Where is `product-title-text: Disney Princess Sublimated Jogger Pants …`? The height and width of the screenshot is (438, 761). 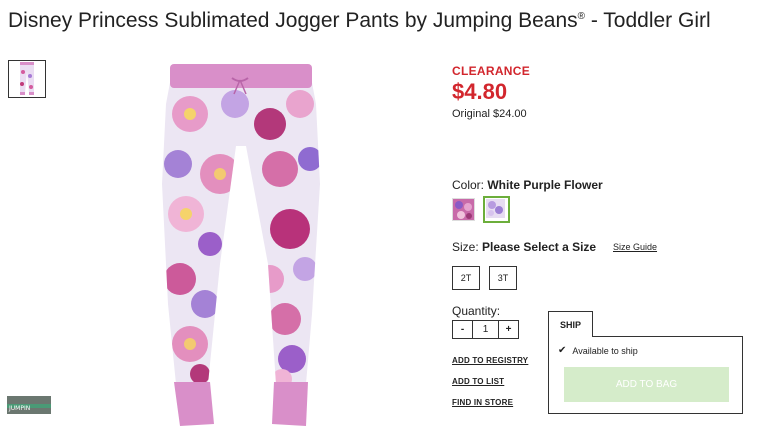
product-title-text: Disney Princess Sublimated Jogger Pants … is located at coordinates (293, 20).